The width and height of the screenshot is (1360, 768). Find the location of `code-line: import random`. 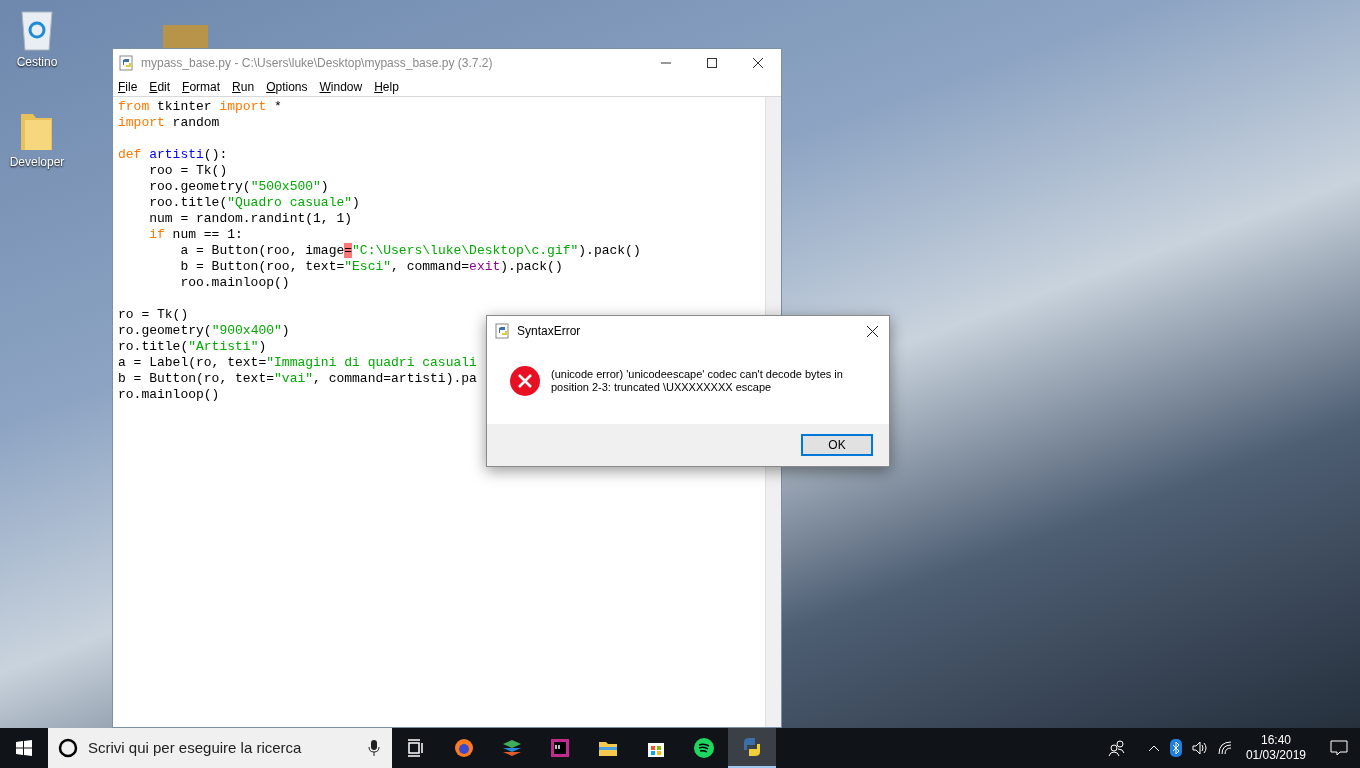

code-line: import random is located at coordinates (169, 122).